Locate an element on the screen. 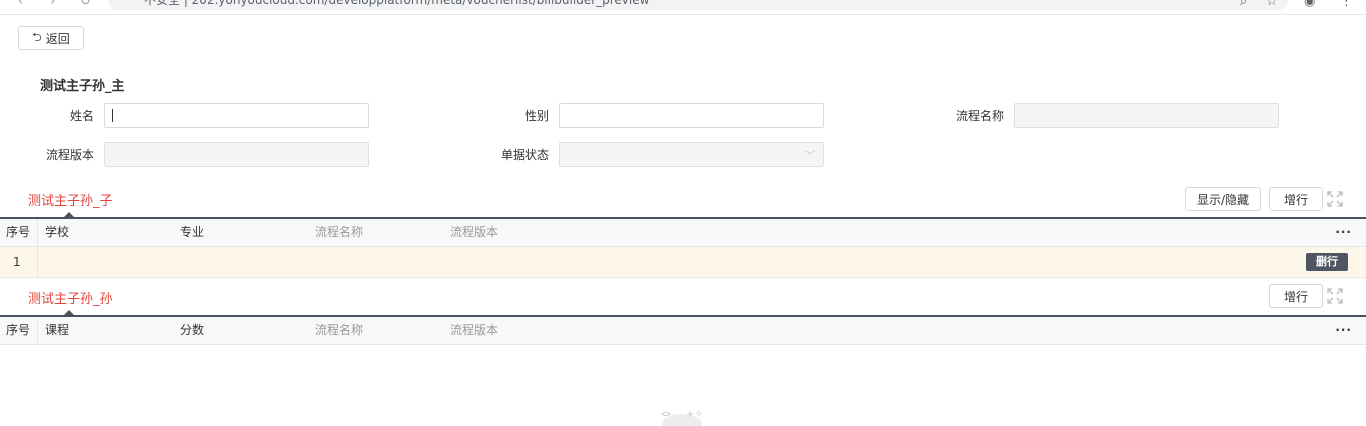  tab-grandchild-table: 测试主子孙_孙 is located at coordinates (70, 297).